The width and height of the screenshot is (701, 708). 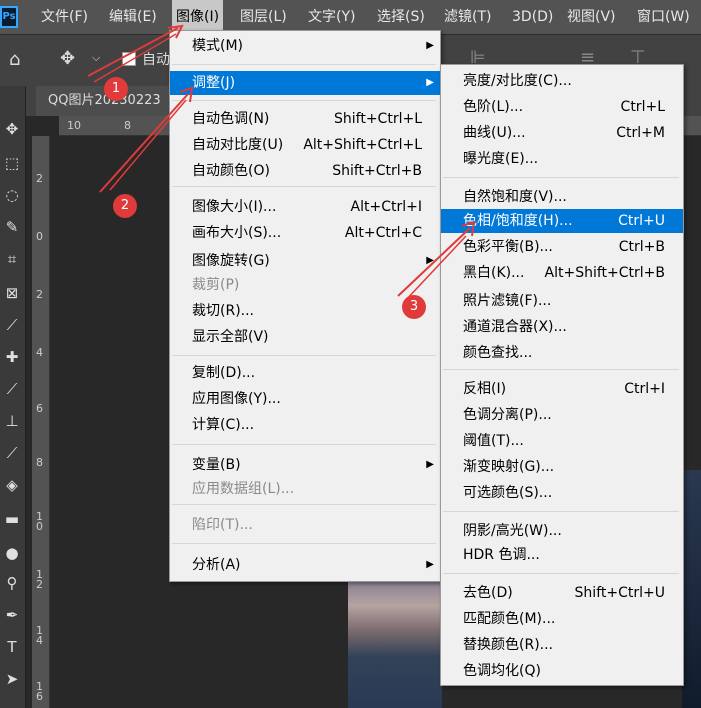 What do you see at coordinates (148, 145) in the screenshot?
I see `arrow-2-shadow` at bounding box center [148, 145].